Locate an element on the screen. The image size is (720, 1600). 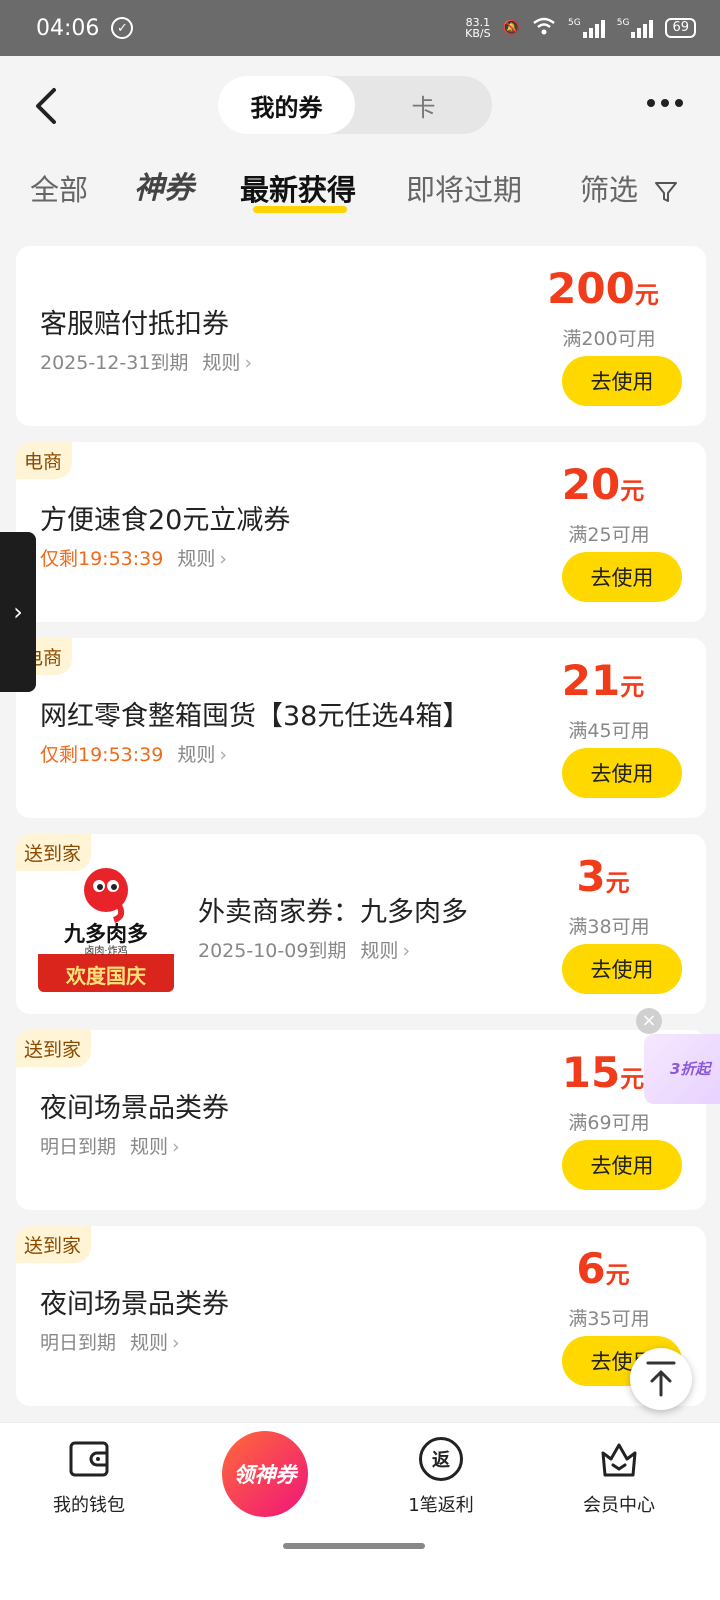
status-bar: 04:06 ✓ 83.1 KB/S 🔕 5G 5G 69 is located at coordinates (360, 28).